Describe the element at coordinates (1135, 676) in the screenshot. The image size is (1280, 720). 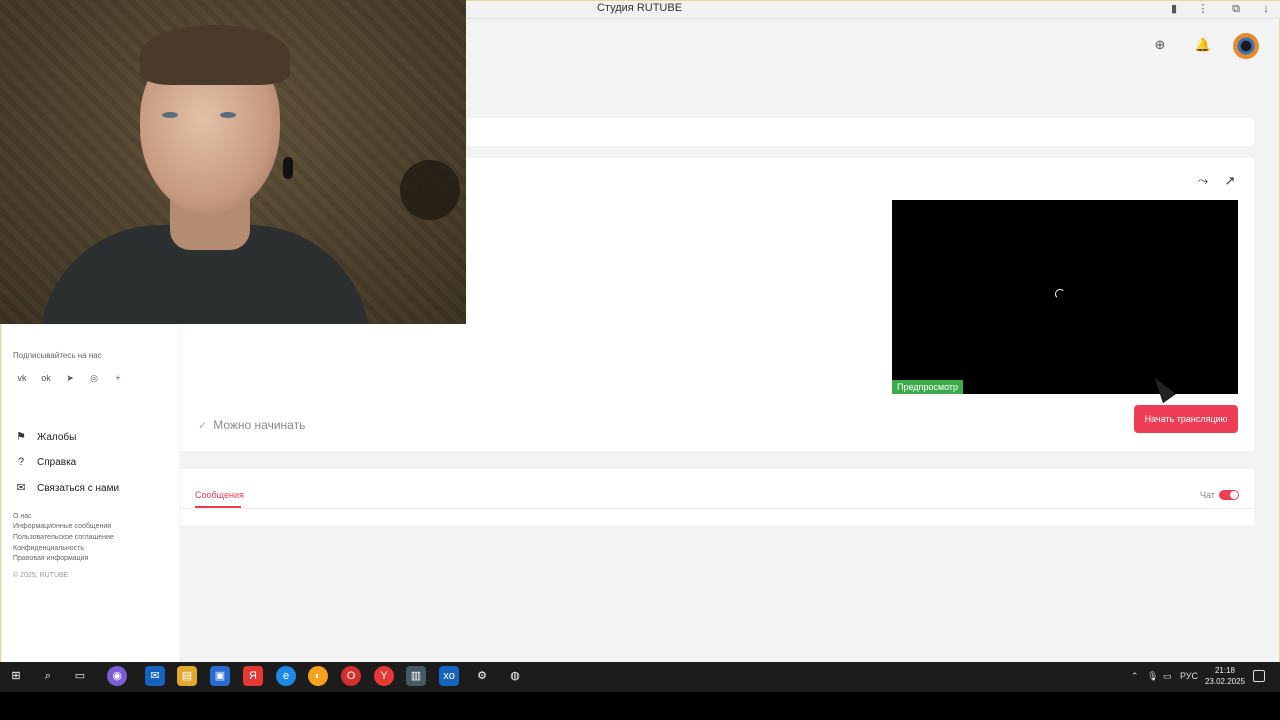
I see `tray-chevron-icon: ⌃` at that location.